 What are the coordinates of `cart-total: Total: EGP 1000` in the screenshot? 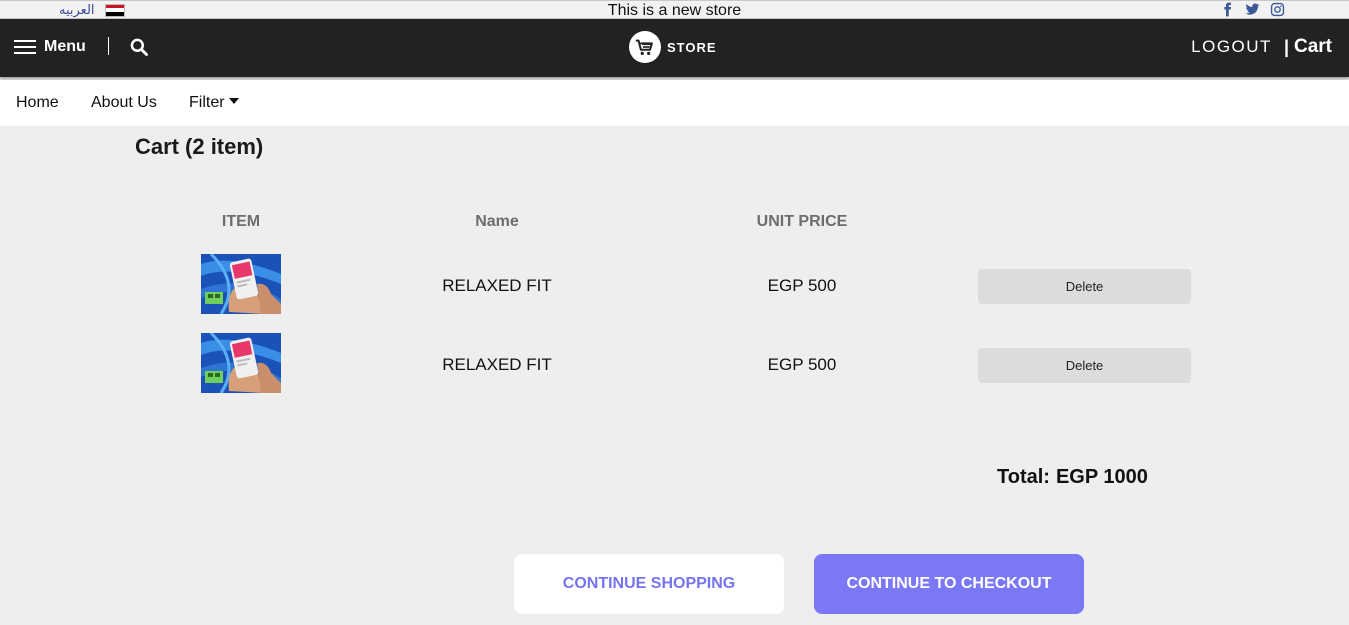 It's located at (1072, 477).